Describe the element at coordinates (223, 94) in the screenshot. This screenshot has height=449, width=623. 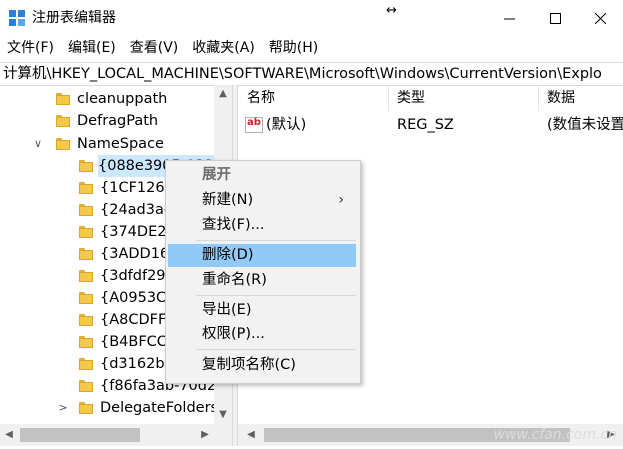
I see `scroll-up-icon: ▲` at that location.